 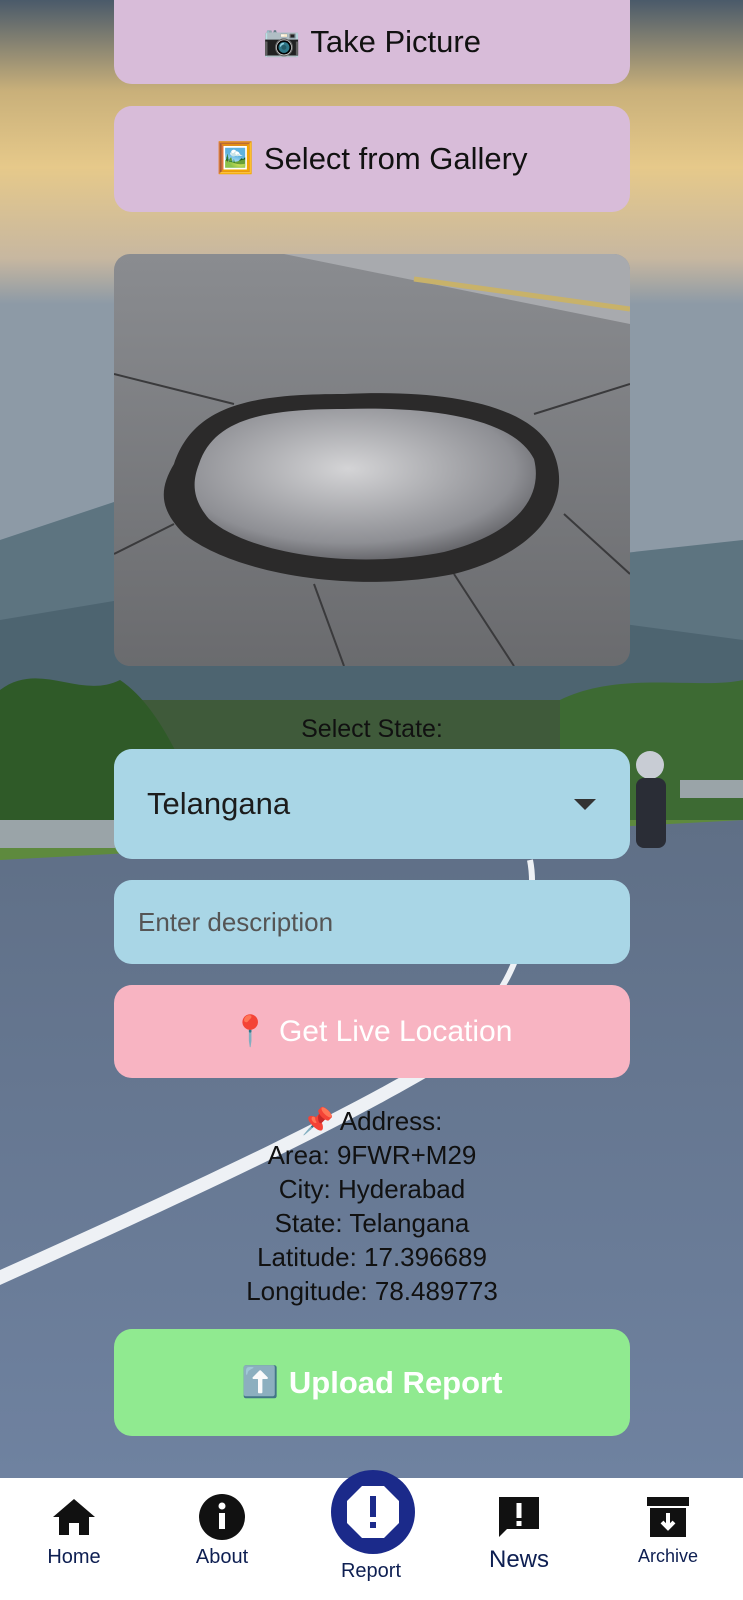 What do you see at coordinates (372, 804) in the screenshot?
I see `state-dropdown: Telangana` at bounding box center [372, 804].